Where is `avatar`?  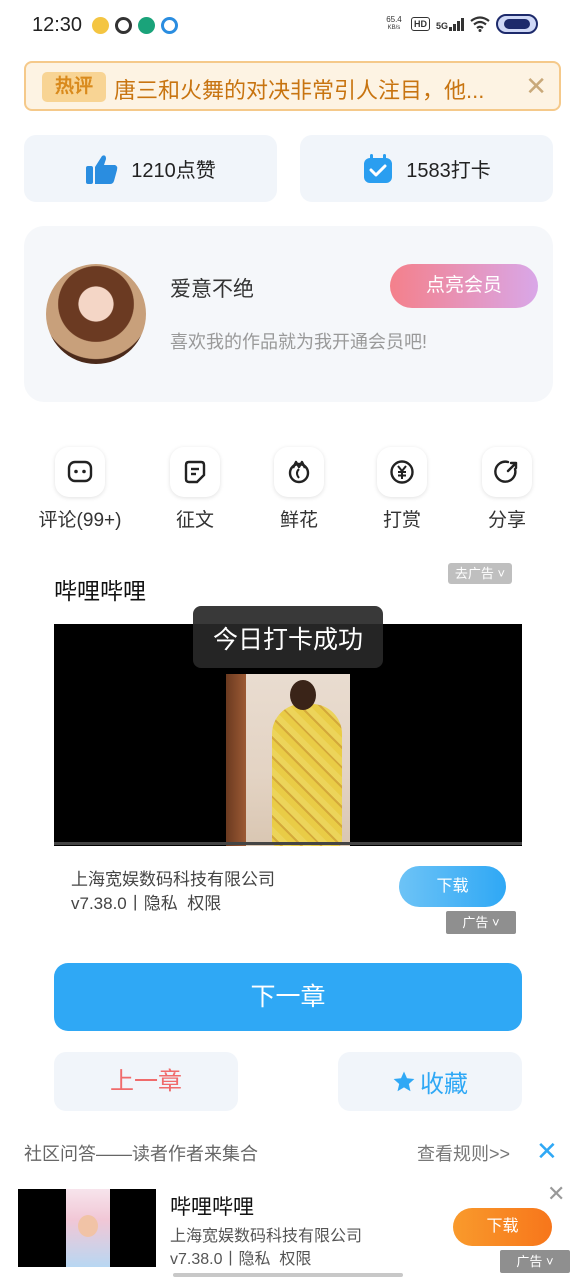 avatar is located at coordinates (96, 314).